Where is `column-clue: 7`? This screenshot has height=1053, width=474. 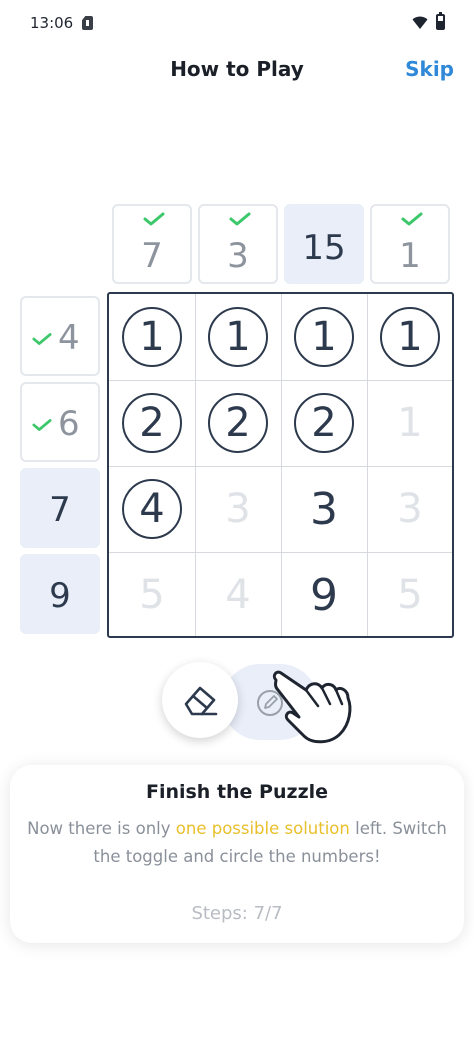
column-clue: 7 is located at coordinates (152, 244).